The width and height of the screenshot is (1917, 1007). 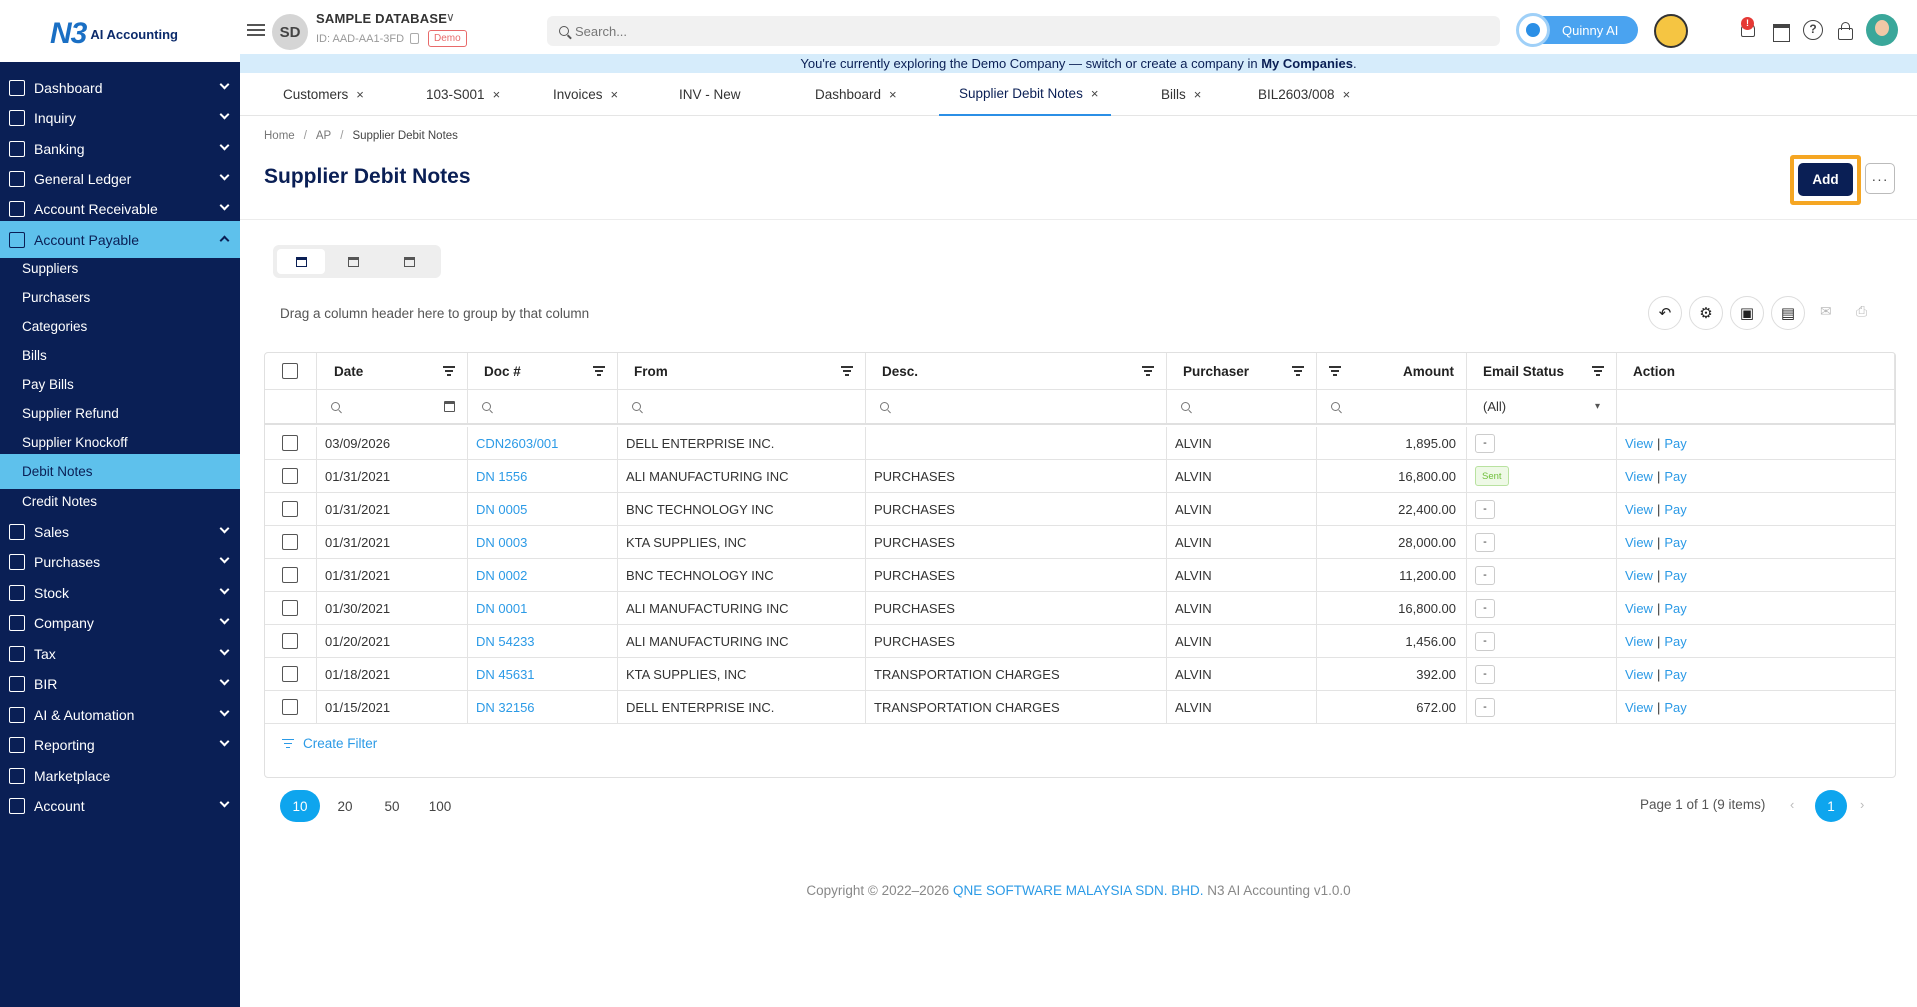 I want to click on doc-number-link: DN 1556, so click(x=501, y=476).